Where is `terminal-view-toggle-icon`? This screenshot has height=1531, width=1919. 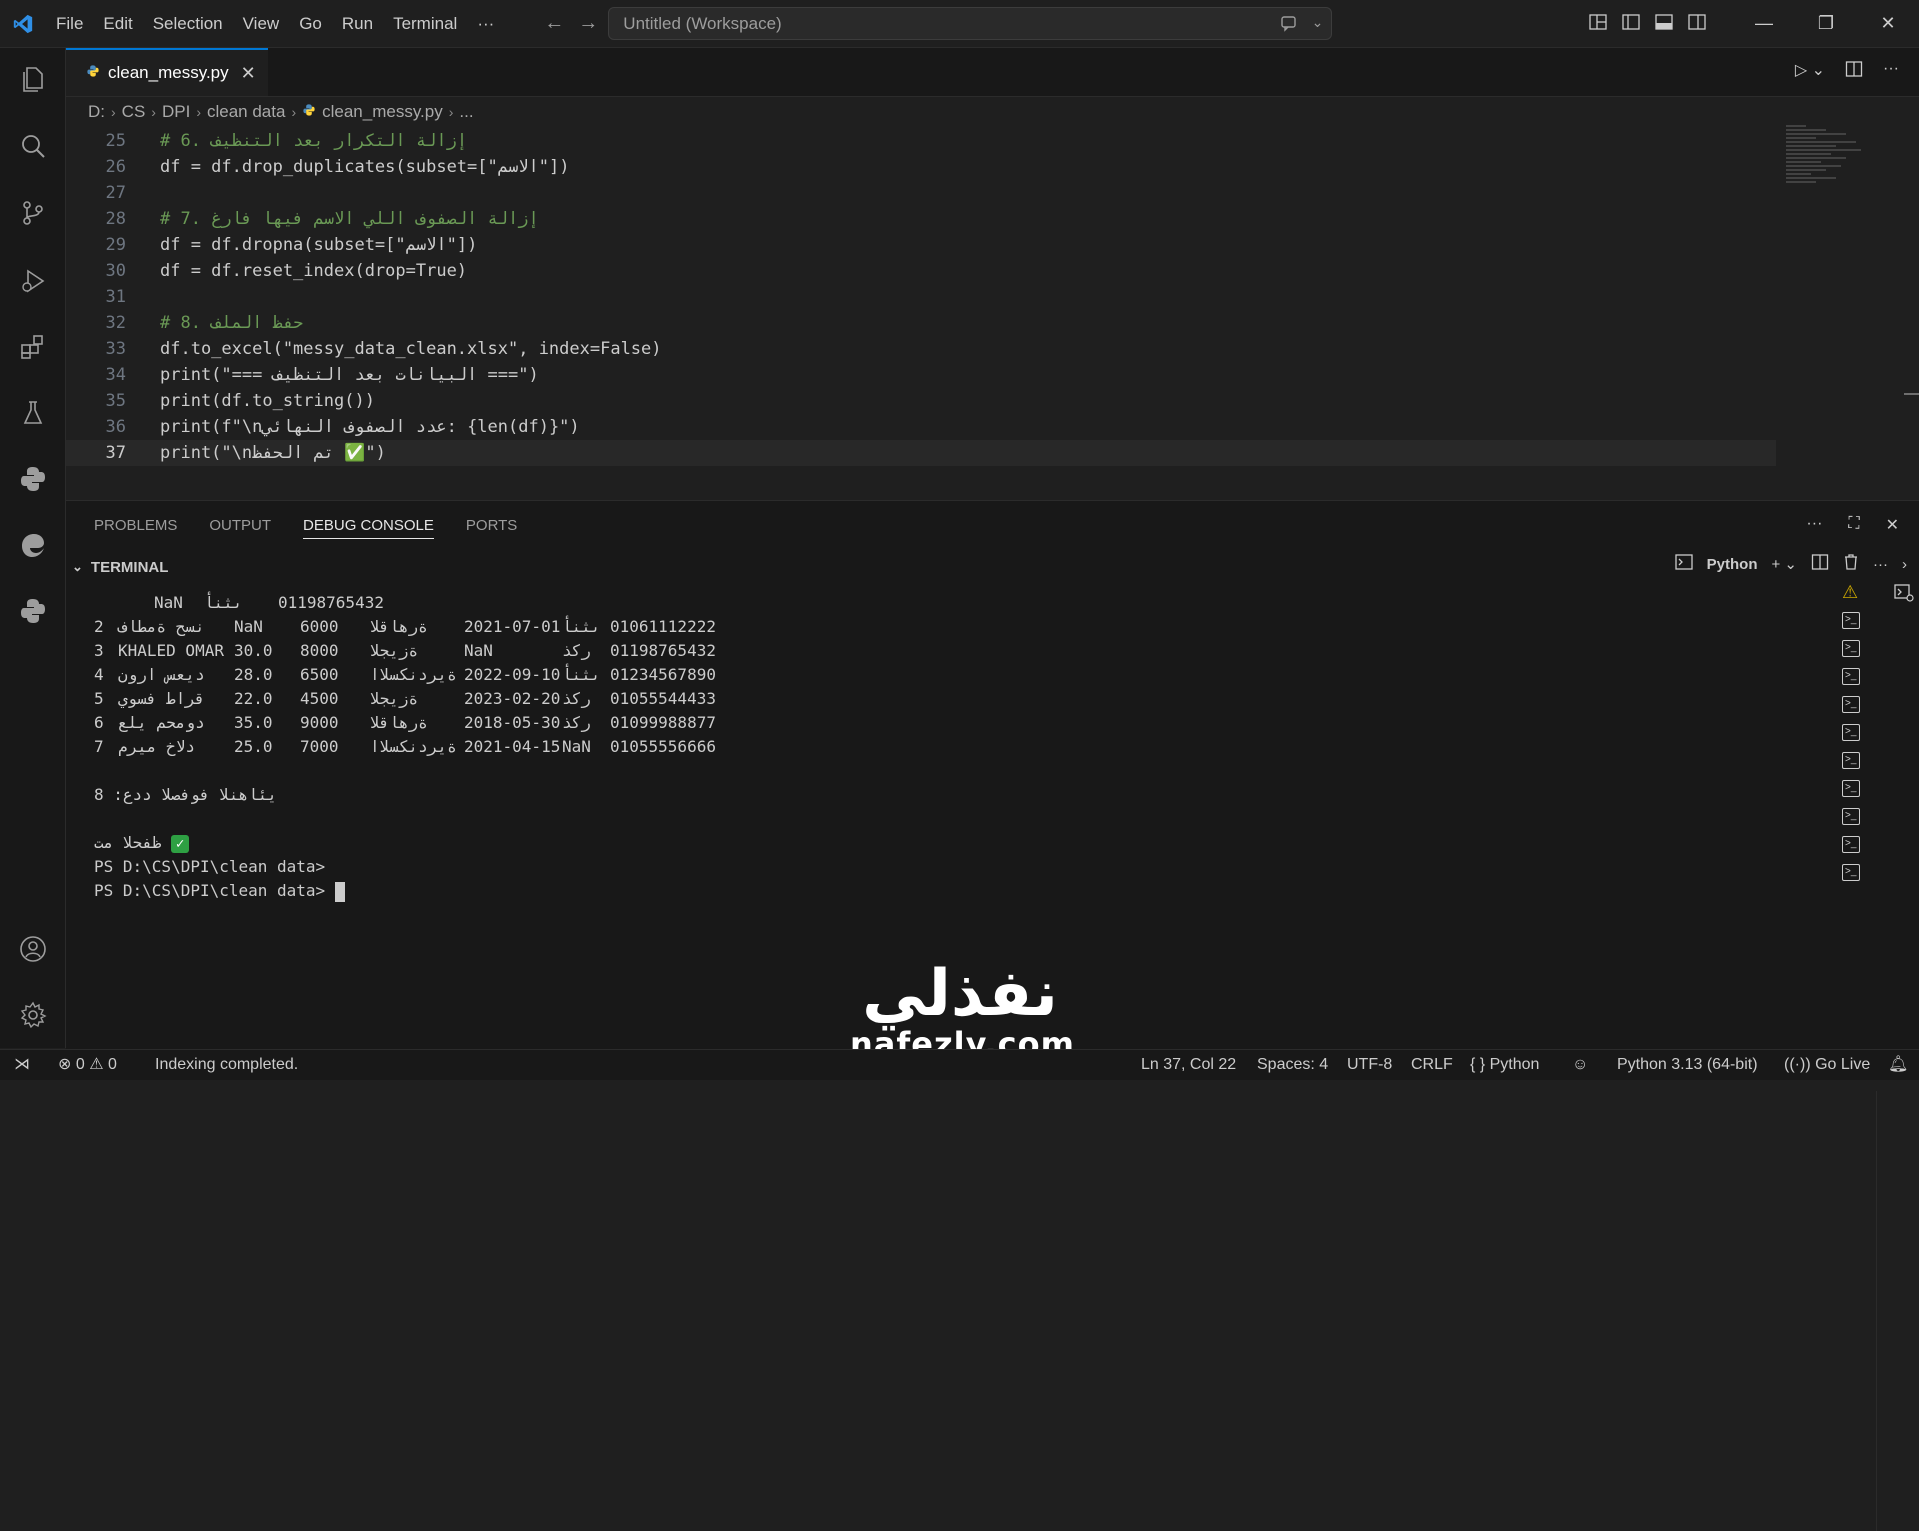 terminal-view-toggle-icon is located at coordinates (1904, 595).